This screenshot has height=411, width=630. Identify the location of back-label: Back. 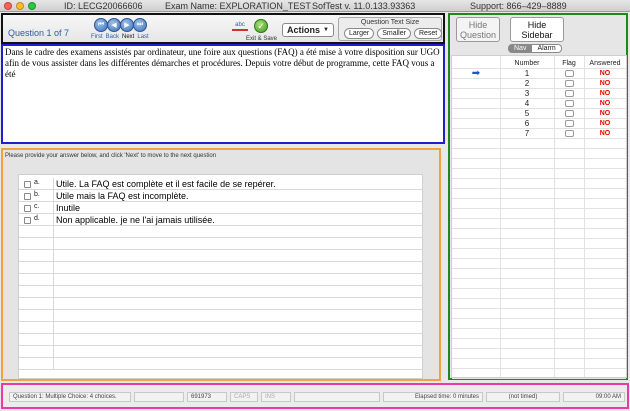
(112, 37).